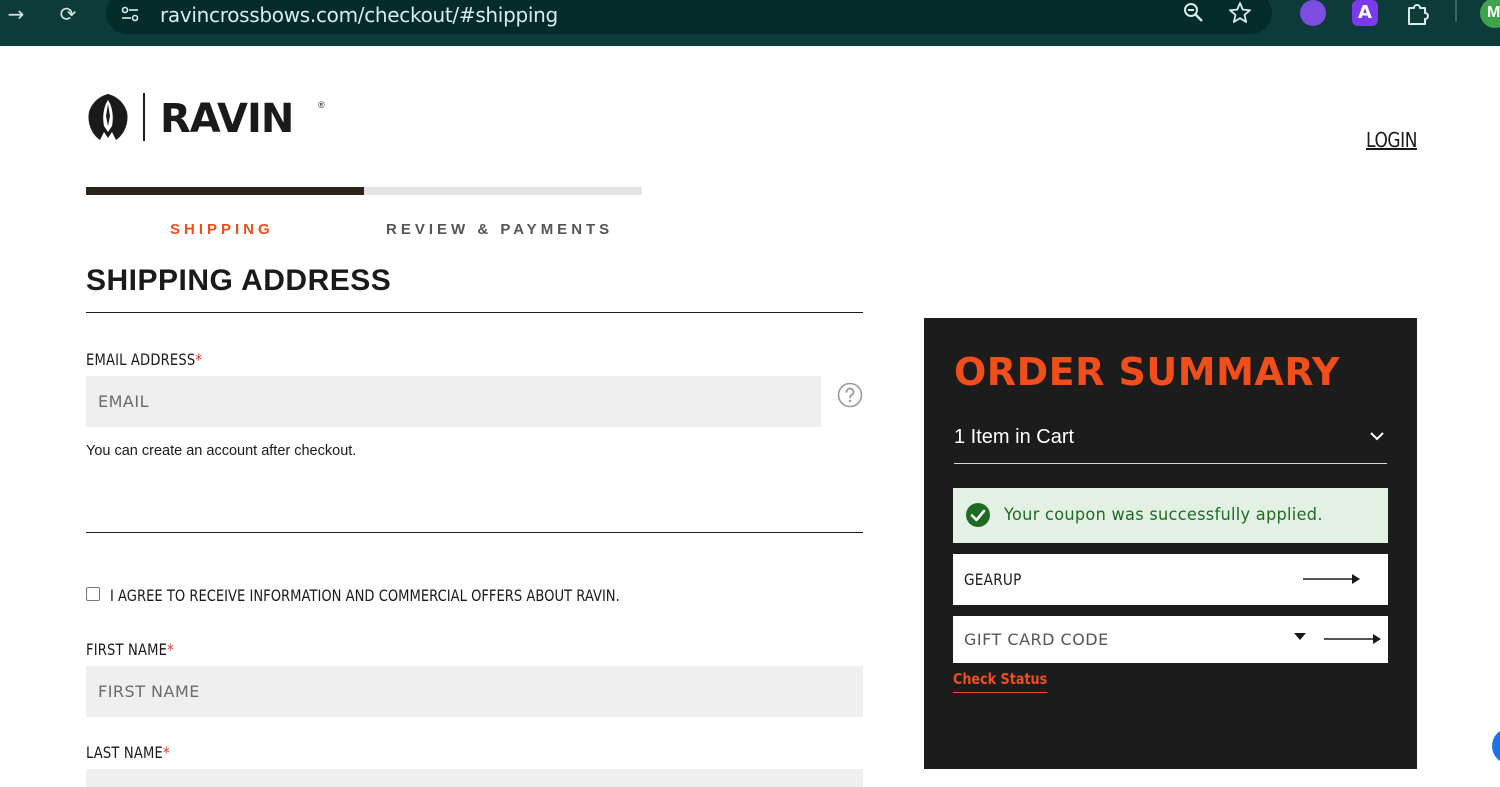 The width and height of the screenshot is (1500, 787). I want to click on address-bar: ravincrossbows.com/checkout/#shipping, so click(689, 17).